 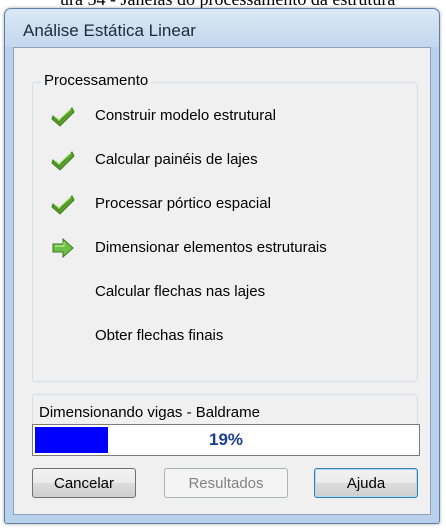 What do you see at coordinates (211, 247) in the screenshot?
I see `step-label: Dimensionar elementos estruturais` at bounding box center [211, 247].